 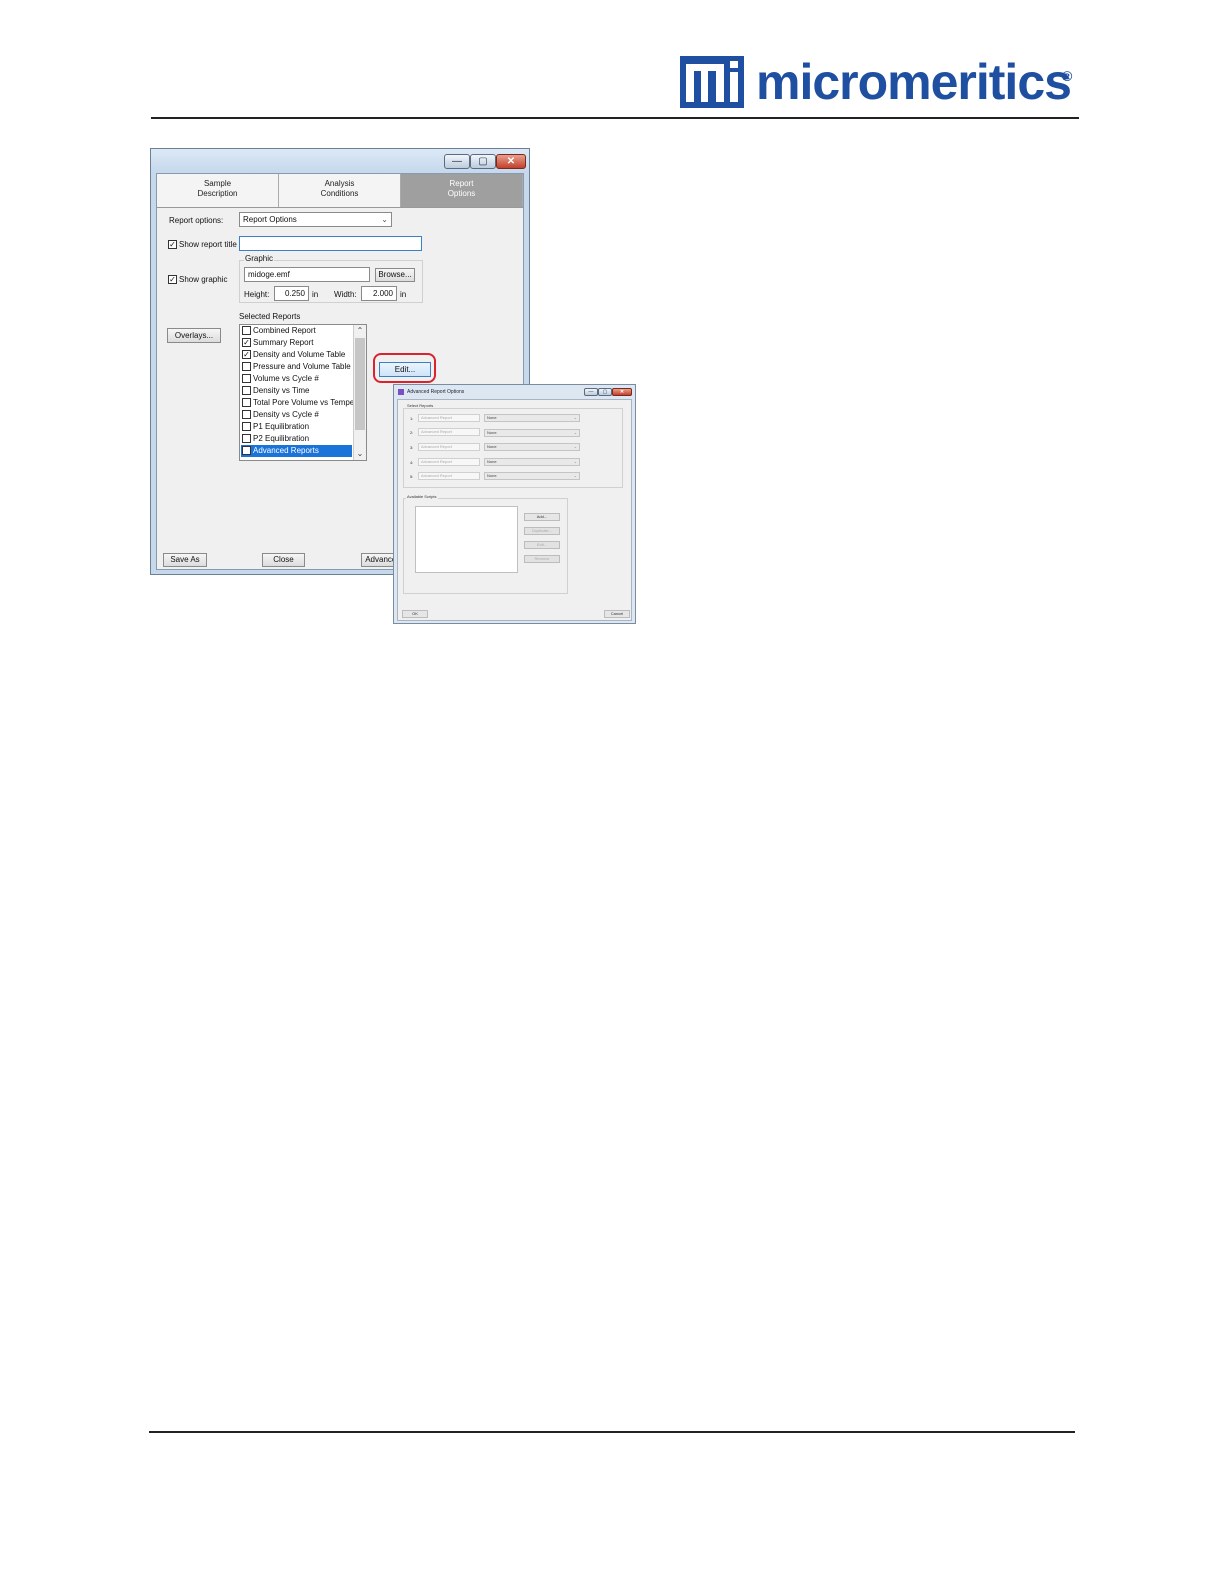 What do you see at coordinates (303, 403) in the screenshot?
I see `list-item: Total Pore Volume vs Temperature` at bounding box center [303, 403].